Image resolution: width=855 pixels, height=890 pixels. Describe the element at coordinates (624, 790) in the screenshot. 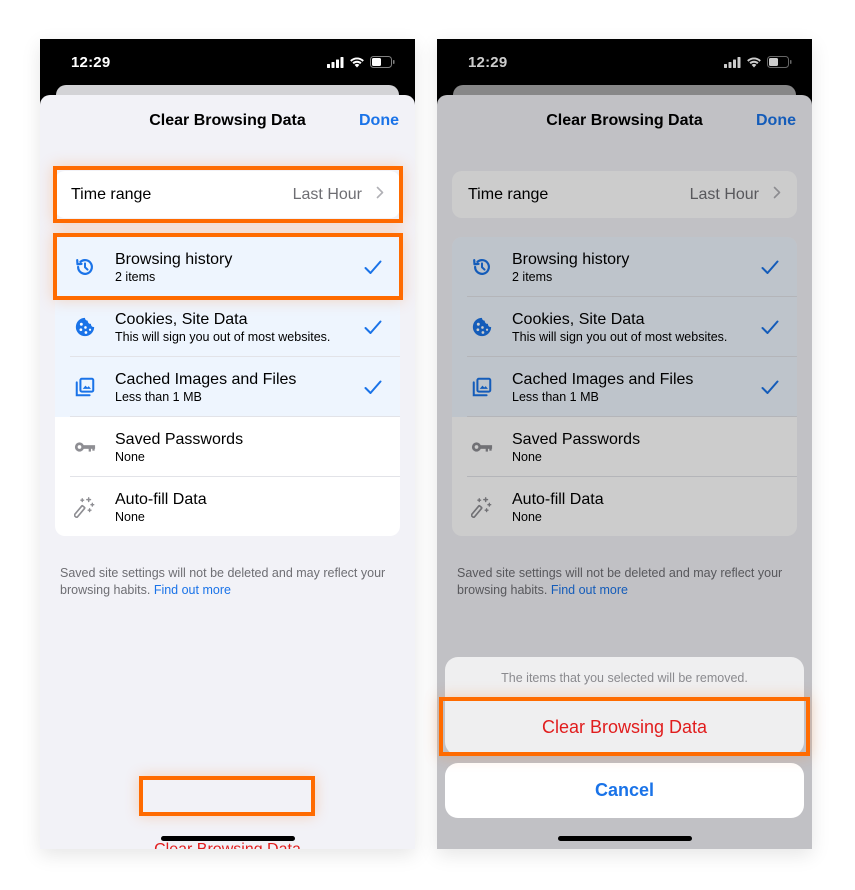

I see `action-sheet-cancel-button: Cancel` at that location.